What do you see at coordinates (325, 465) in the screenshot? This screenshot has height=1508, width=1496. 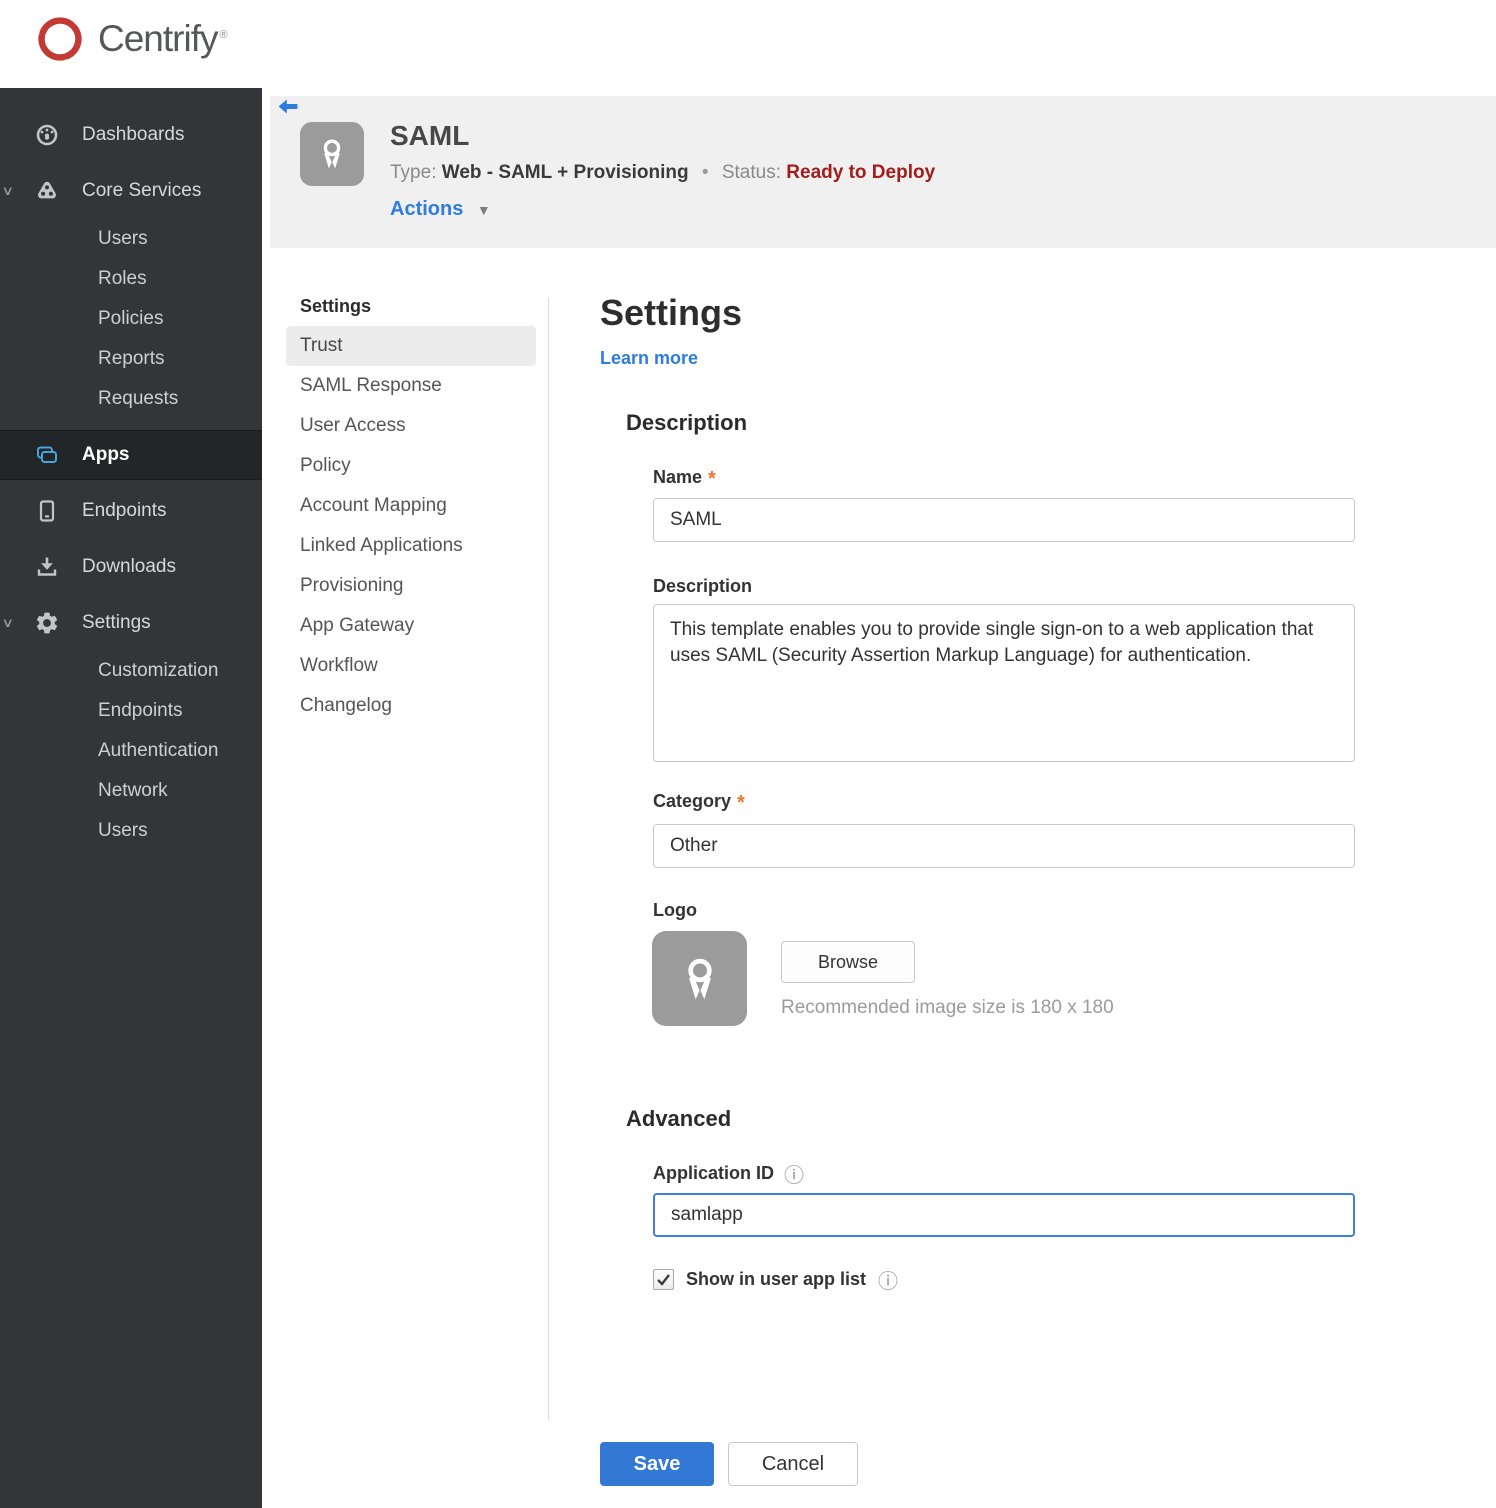 I see `subnav-item-label: Policy` at bounding box center [325, 465].